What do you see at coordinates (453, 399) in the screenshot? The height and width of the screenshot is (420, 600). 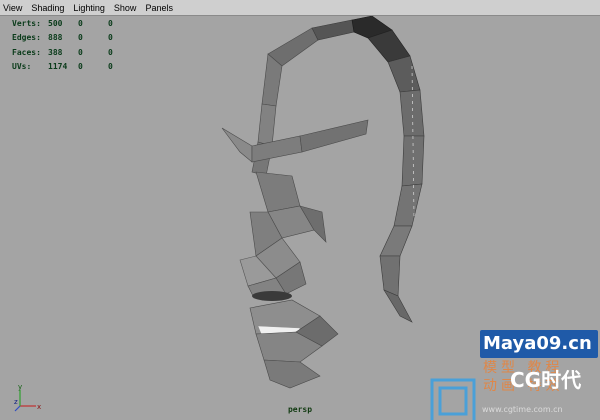 I see `cg-logo-icon` at bounding box center [453, 399].